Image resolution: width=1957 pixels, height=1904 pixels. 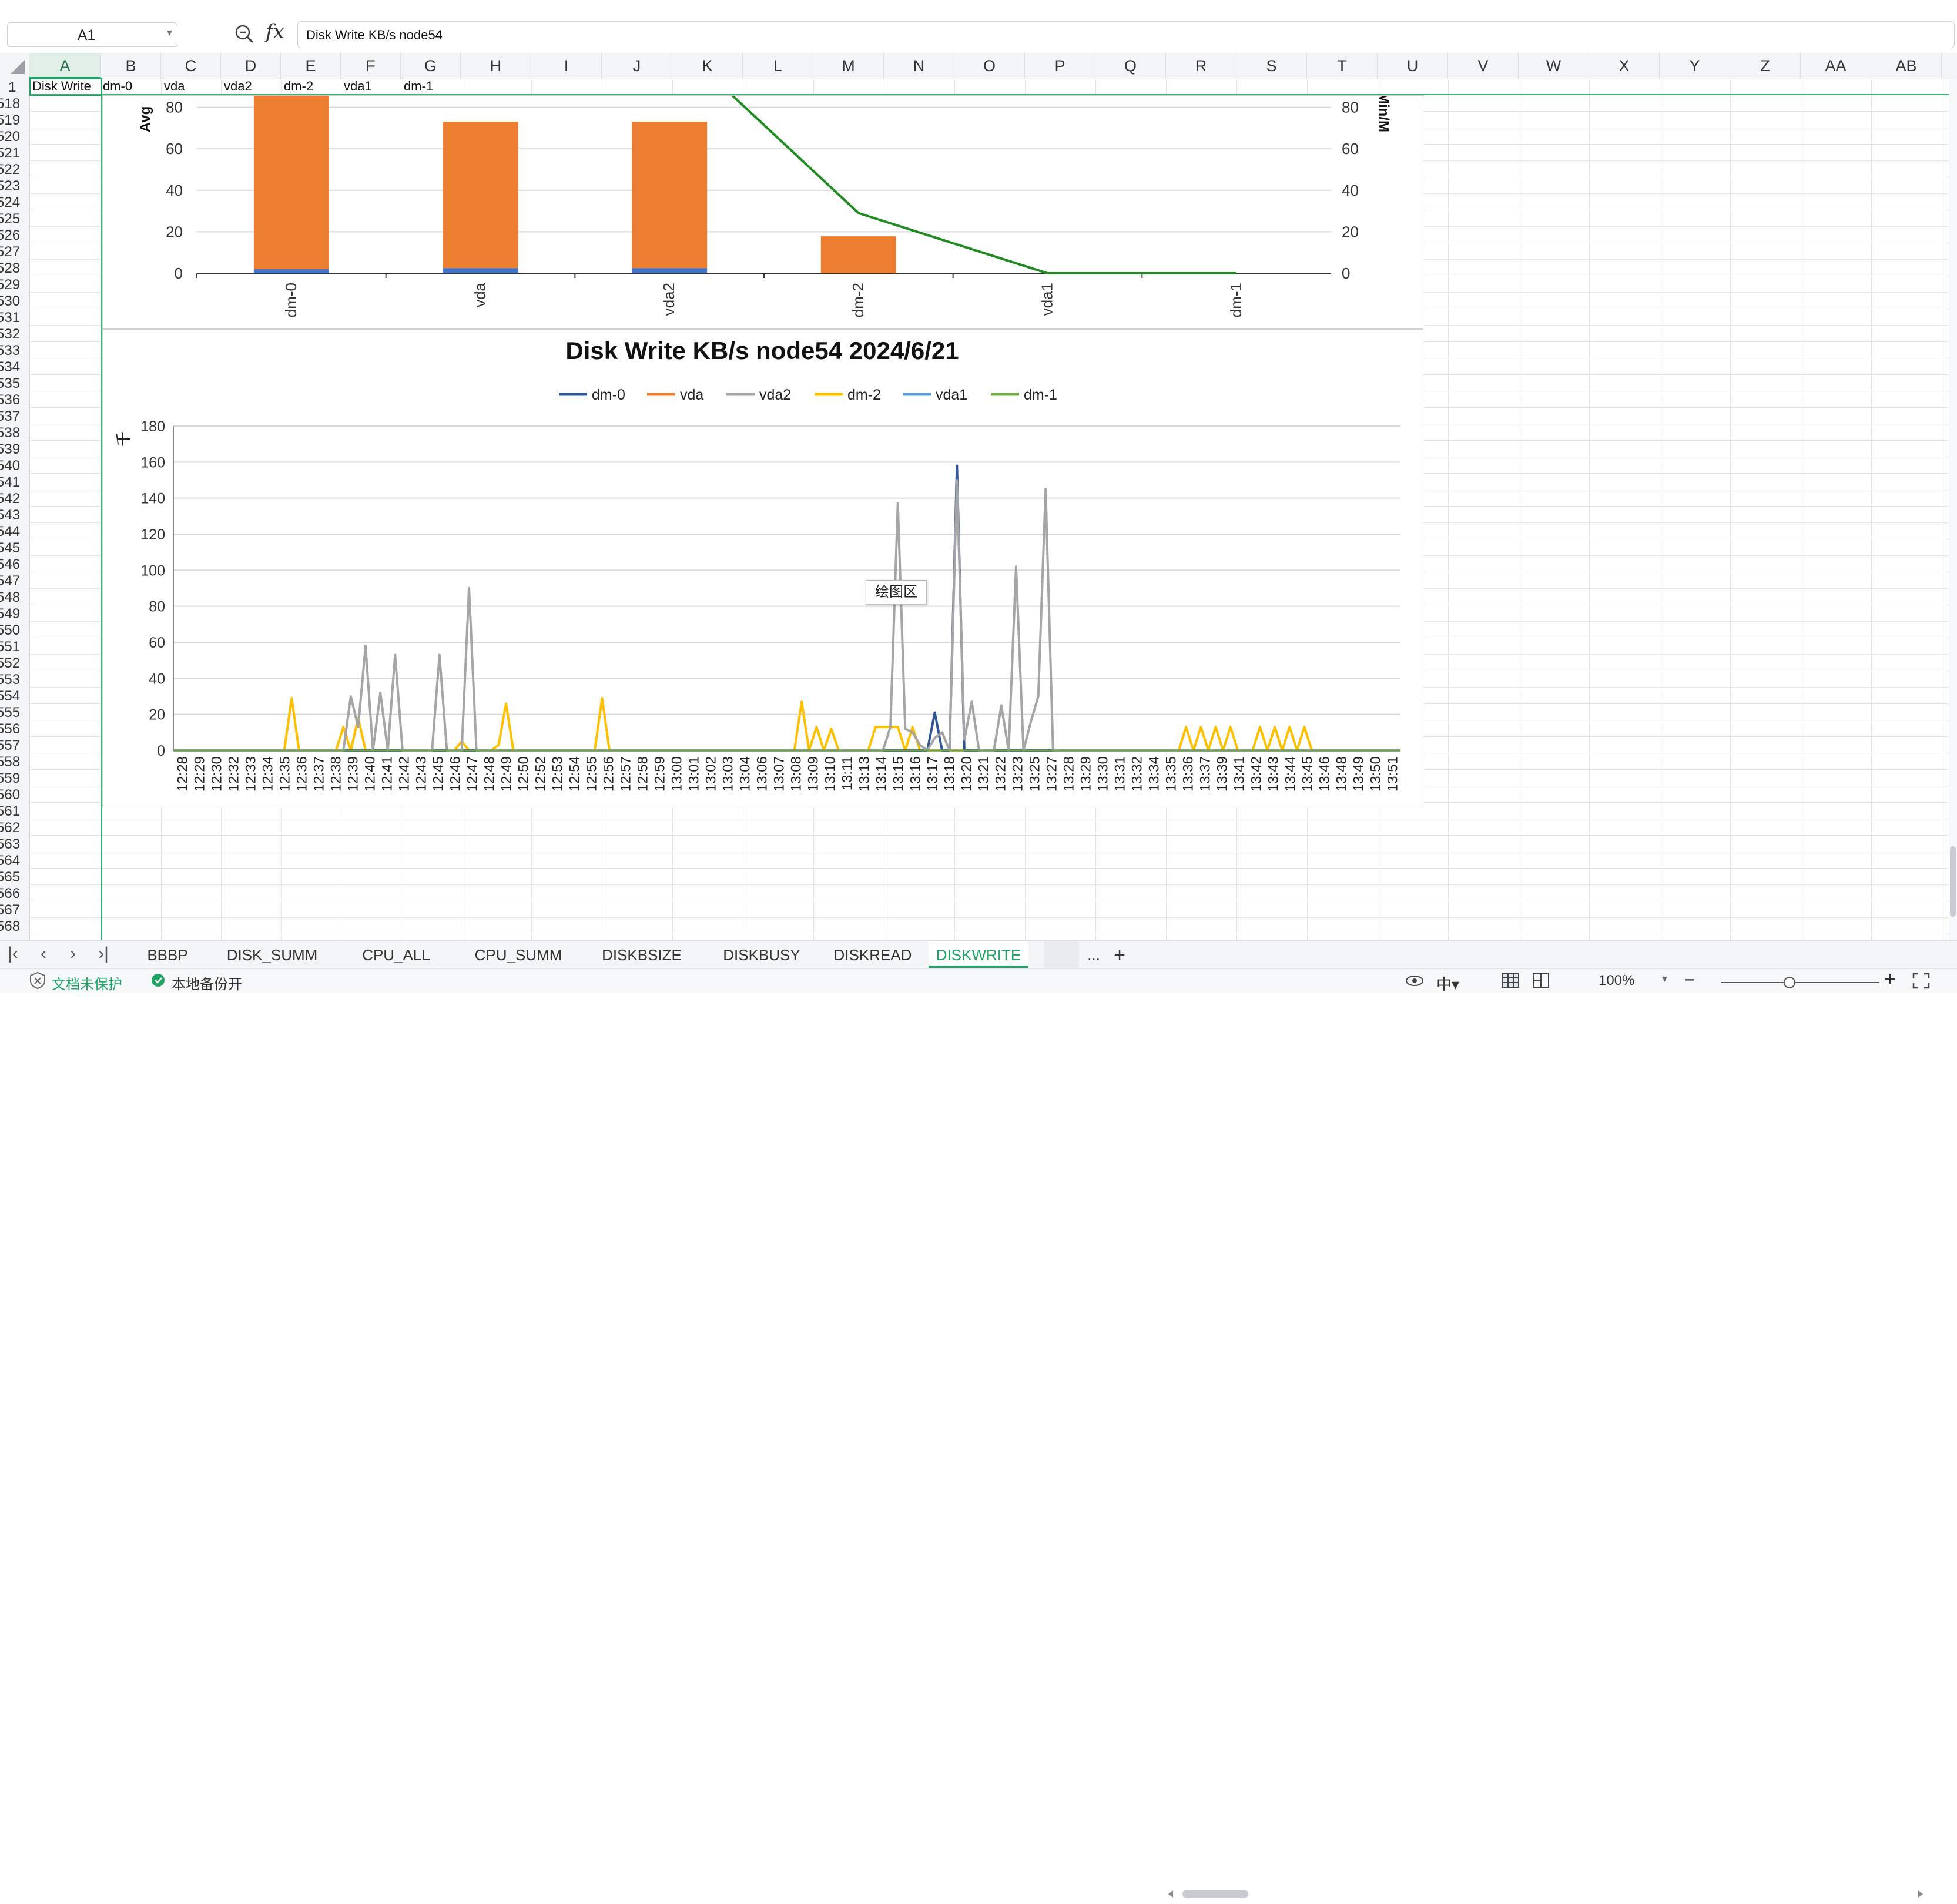 I want to click on row-header-519: 519, so click(x=12, y=120).